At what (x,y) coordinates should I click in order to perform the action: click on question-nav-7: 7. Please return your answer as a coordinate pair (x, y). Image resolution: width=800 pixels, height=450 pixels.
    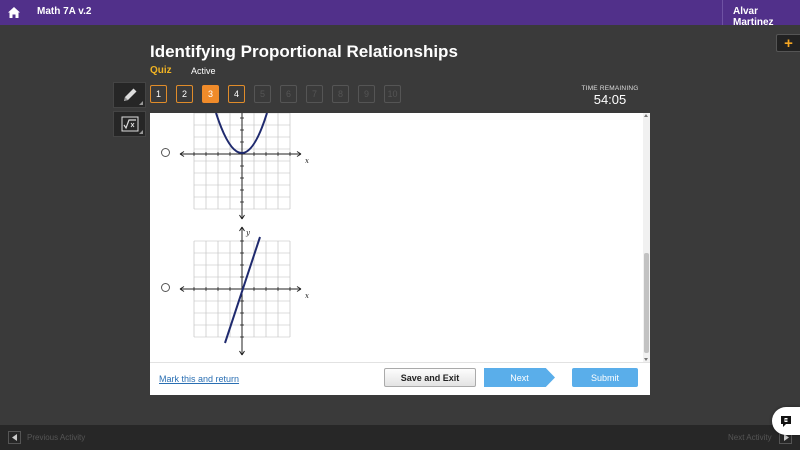
    Looking at the image, I should click on (314, 94).